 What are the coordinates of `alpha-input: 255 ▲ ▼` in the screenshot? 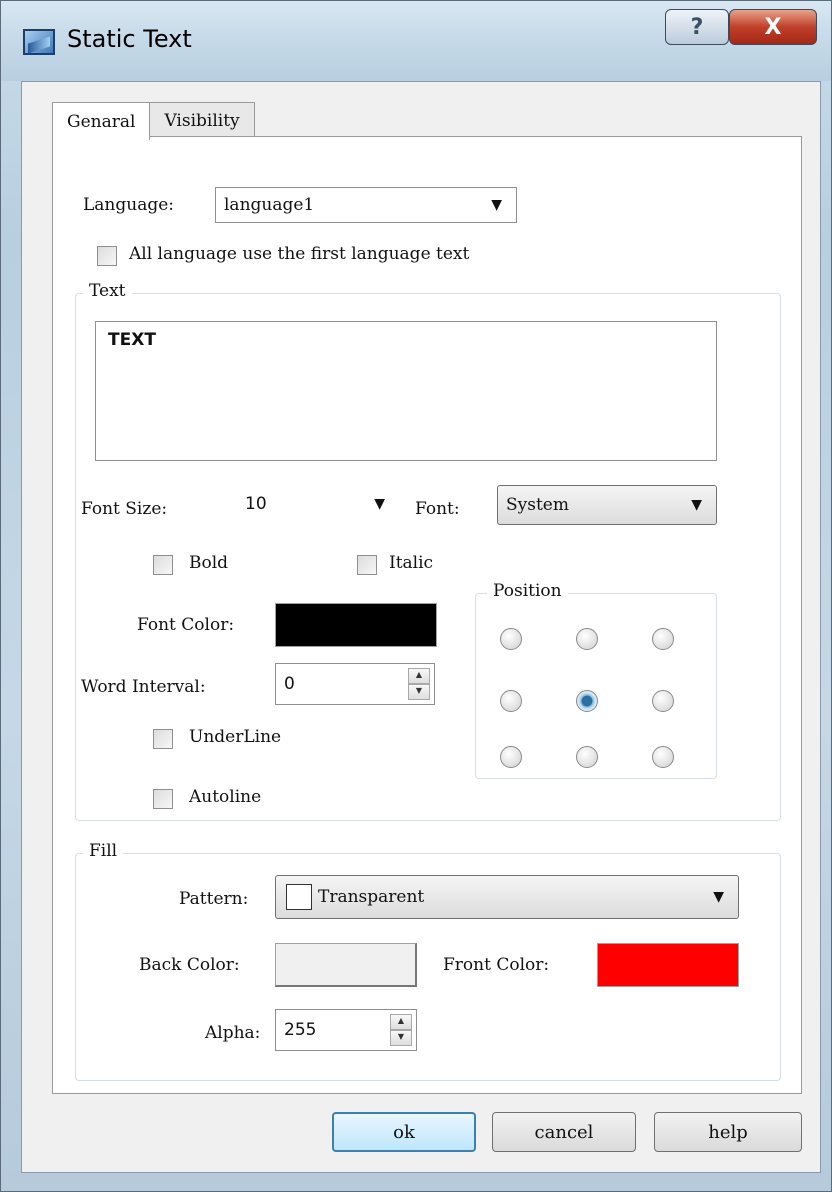 It's located at (346, 1030).